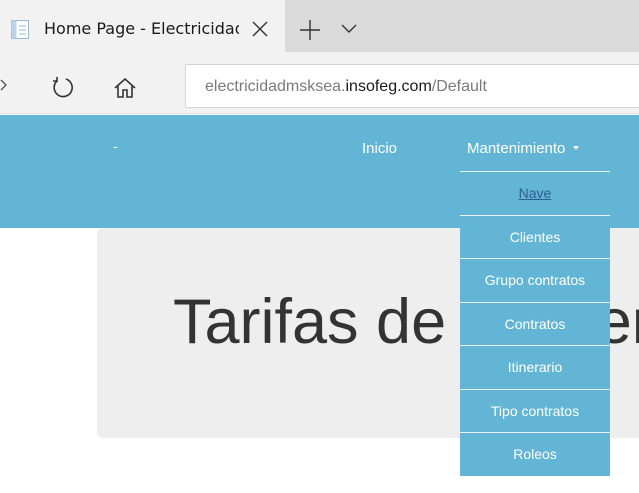  I want to click on dropdown-item-nave: Nave, so click(535, 193).